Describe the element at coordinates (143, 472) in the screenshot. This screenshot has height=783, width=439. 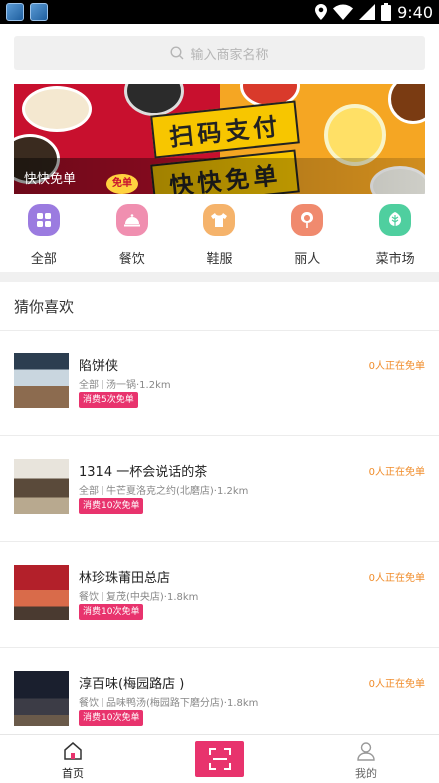
I see `shop-name: 1314 一杯会说话的茶` at that location.